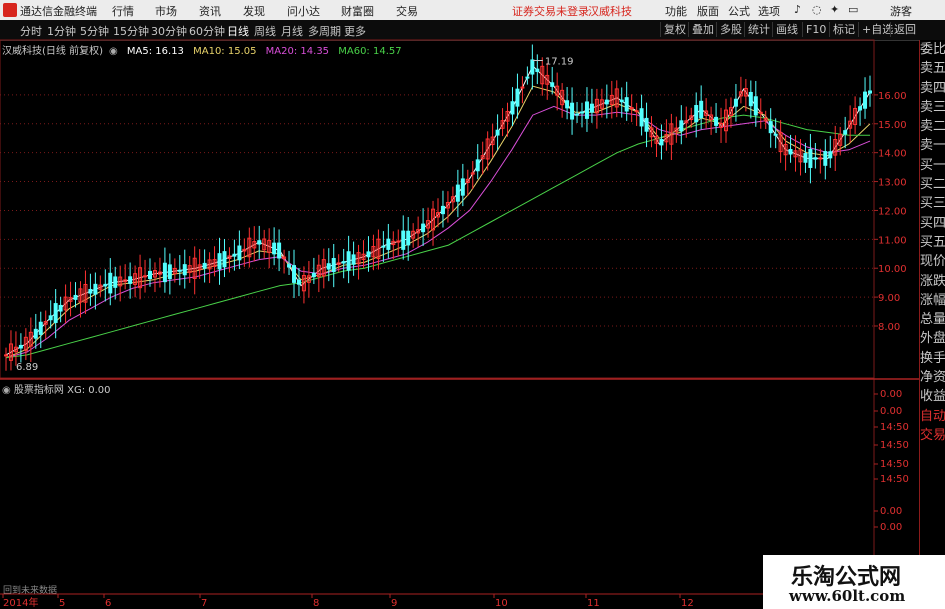 This screenshot has height=609, width=945. What do you see at coordinates (932, 416) in the screenshot?
I see `sidebar-bottom-0: 自动` at bounding box center [932, 416].